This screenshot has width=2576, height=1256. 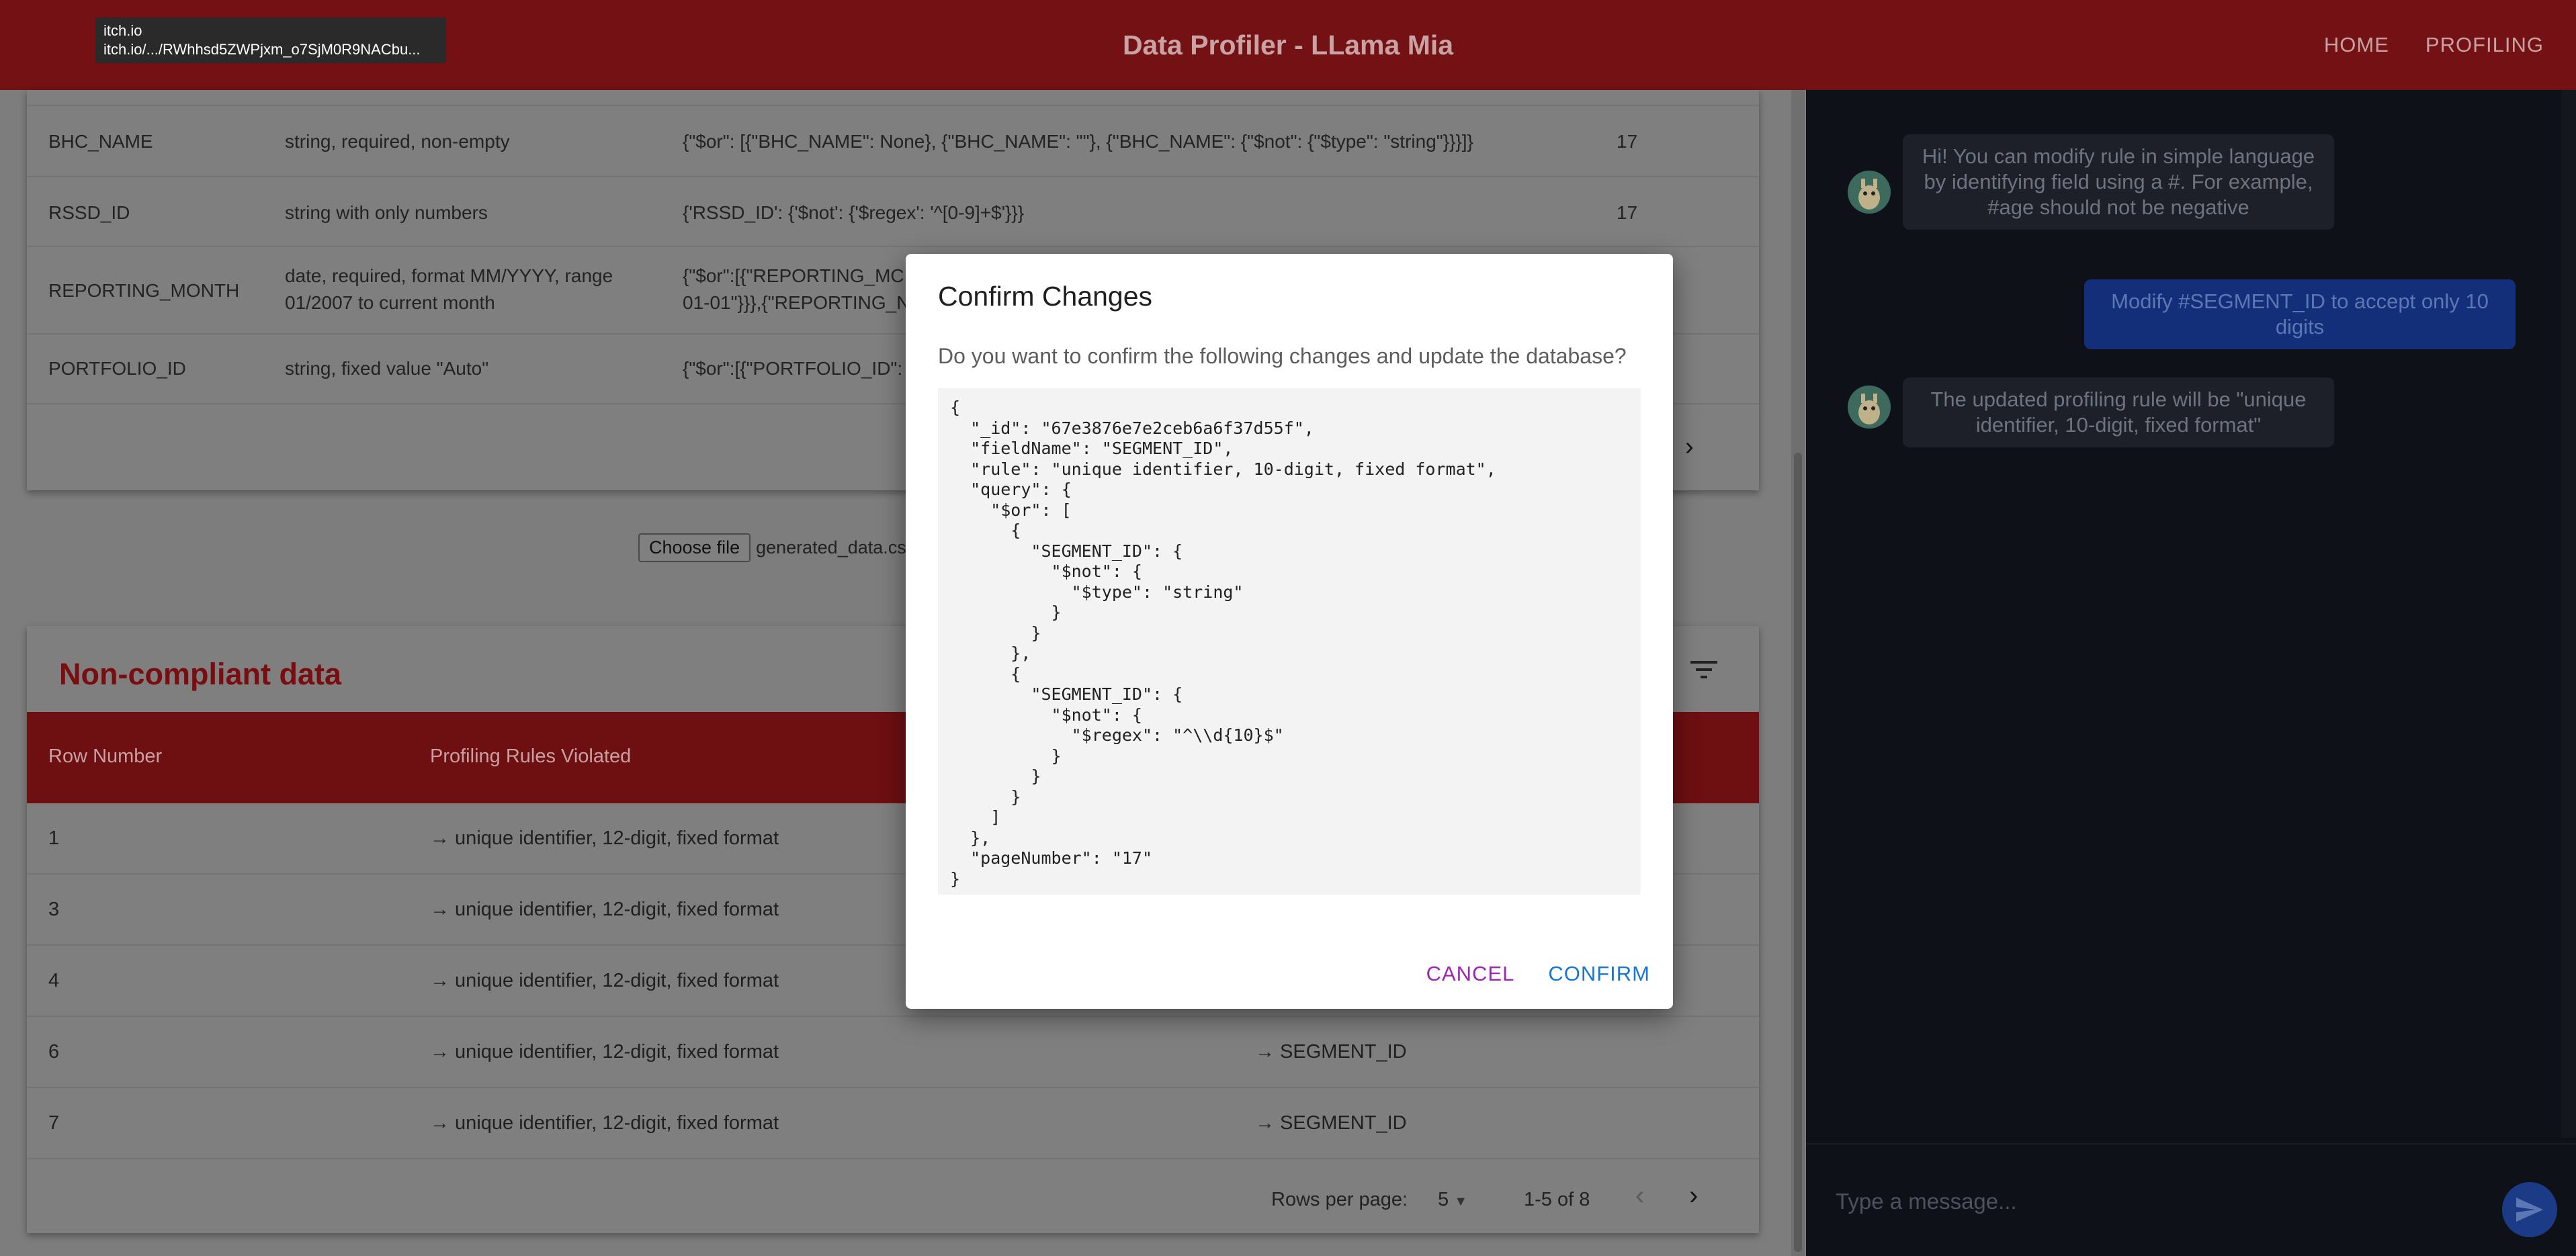 I want to click on dialog-title: Confirm Changes, so click(x=1045, y=296).